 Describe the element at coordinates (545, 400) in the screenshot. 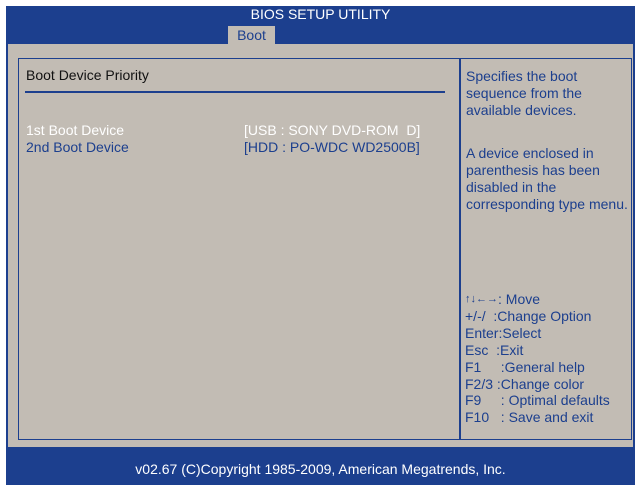

I see `key-action: : Optimal defaults` at that location.